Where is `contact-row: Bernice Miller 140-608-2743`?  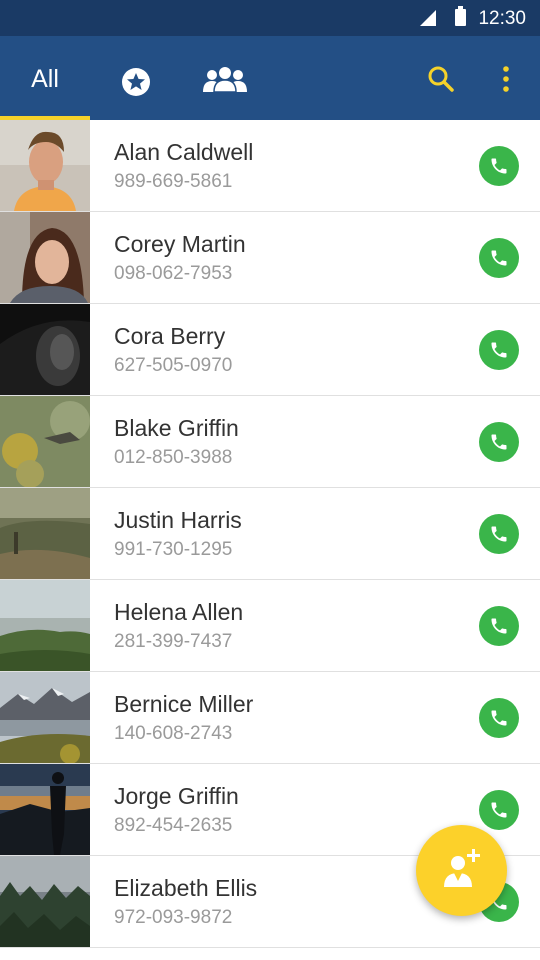 contact-row: Bernice Miller 140-608-2743 is located at coordinates (270, 718).